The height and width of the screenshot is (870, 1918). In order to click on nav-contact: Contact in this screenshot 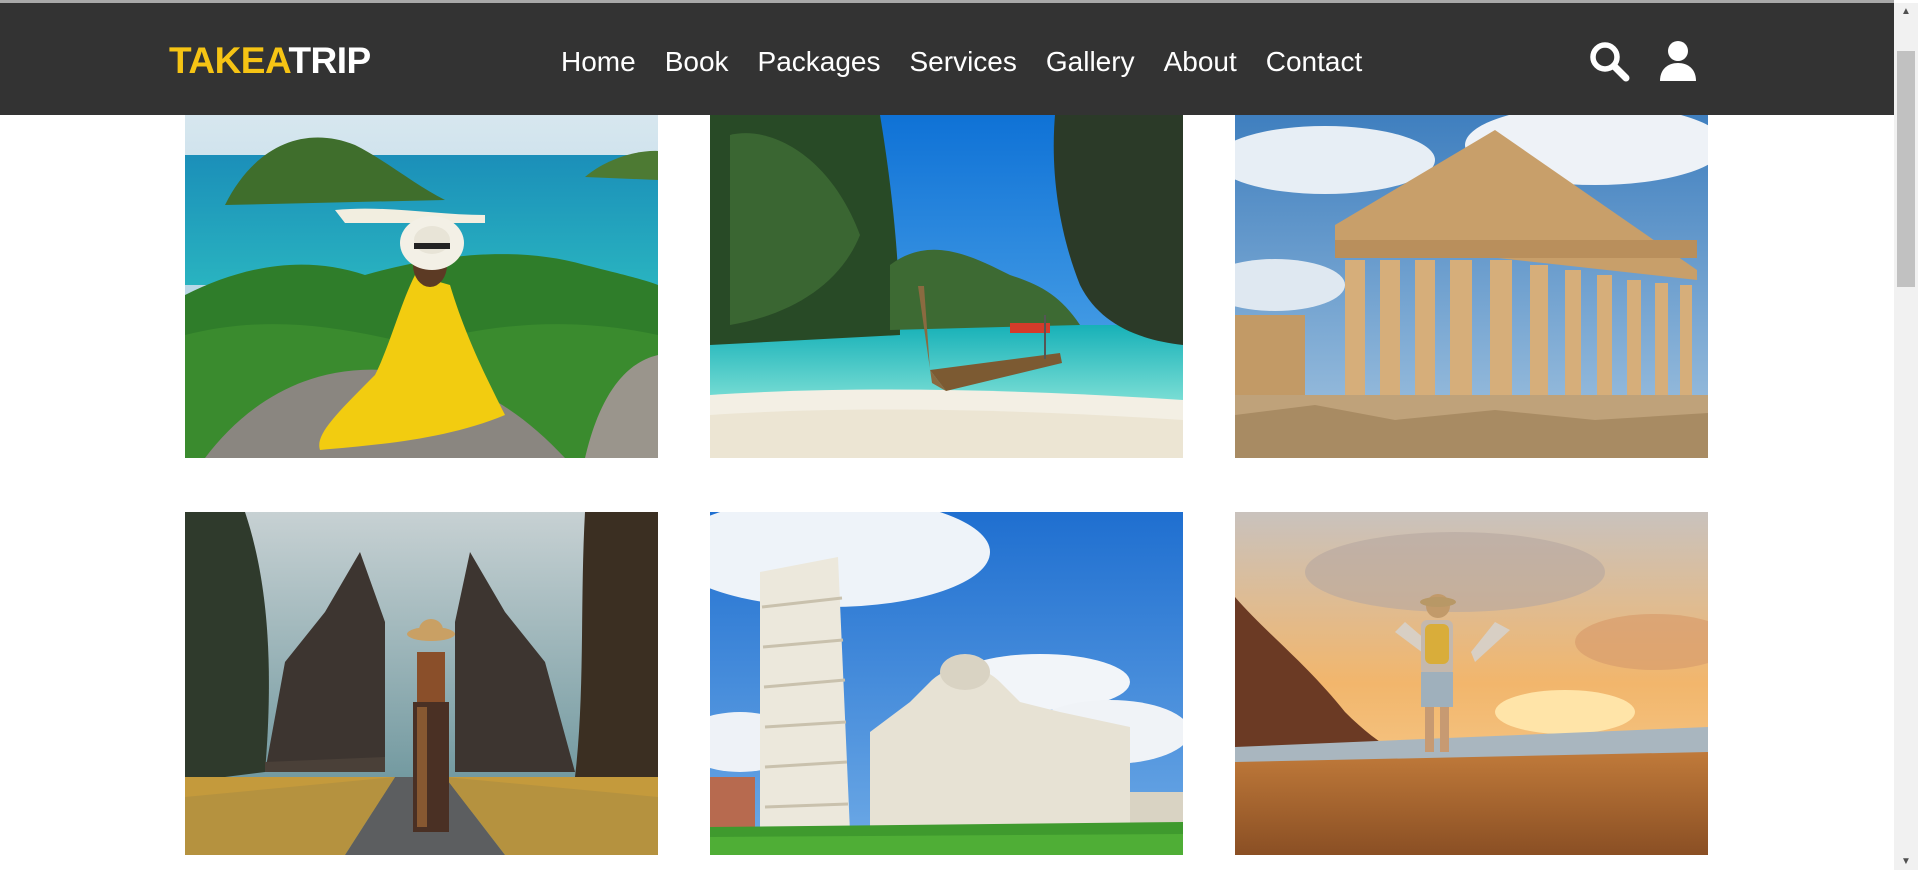, I will do `click(1314, 62)`.